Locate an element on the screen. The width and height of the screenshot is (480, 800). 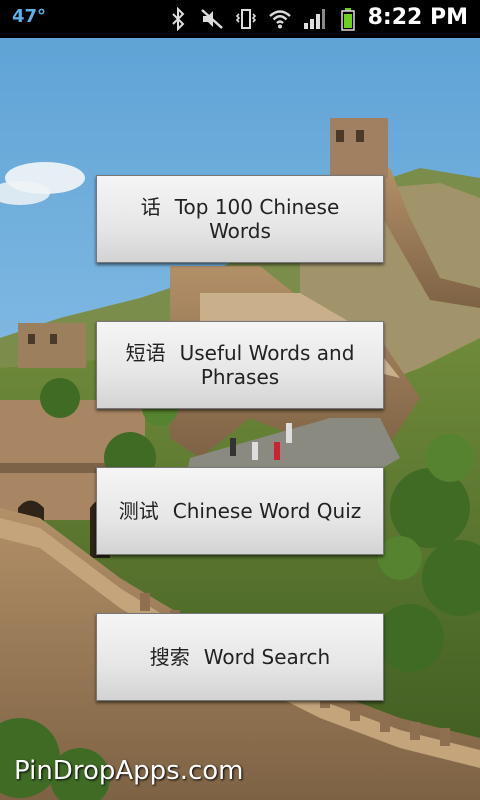
wifi-icon is located at coordinates (280, 19).